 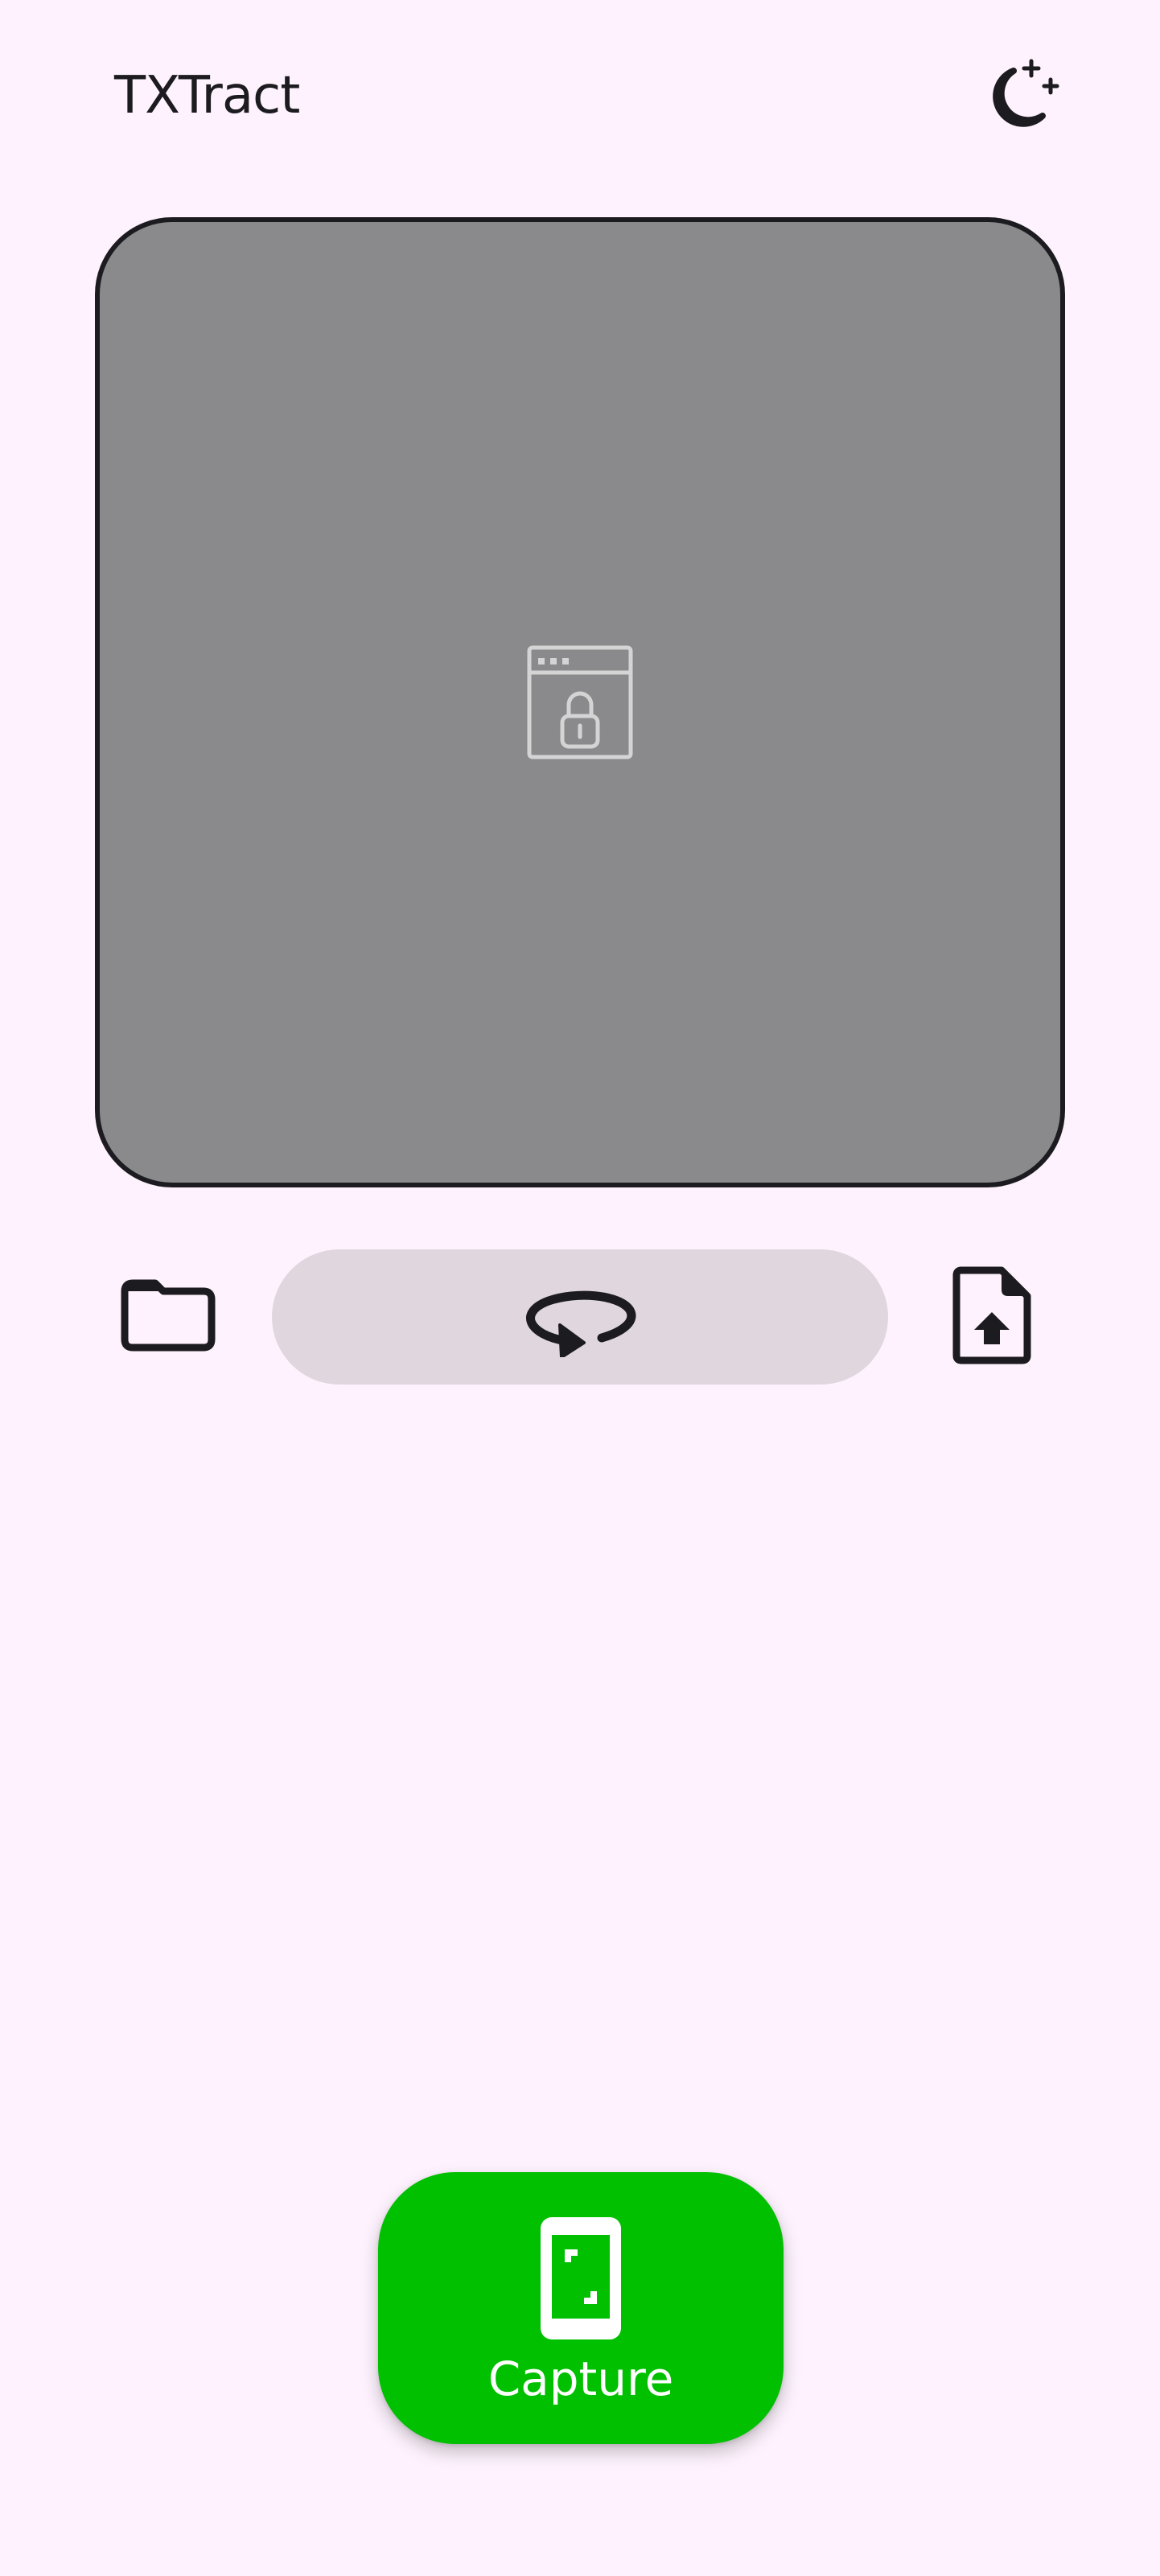 I want to click on secure-window-lock-icon, so click(x=580, y=702).